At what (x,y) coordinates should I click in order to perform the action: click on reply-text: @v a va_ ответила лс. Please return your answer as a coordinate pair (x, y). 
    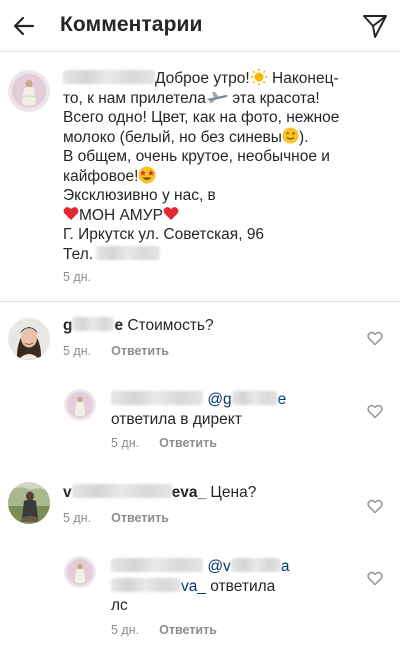
    Looking at the image, I should click on (200, 586).